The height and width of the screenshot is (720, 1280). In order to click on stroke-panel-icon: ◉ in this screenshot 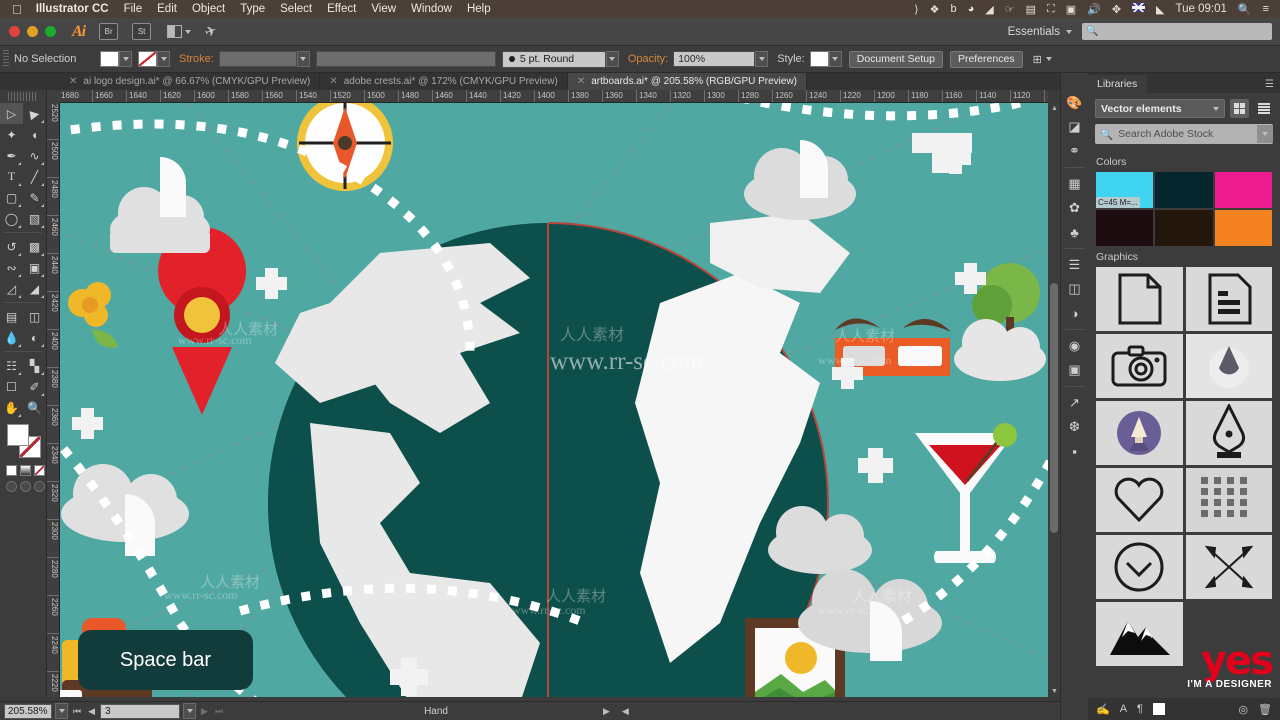, I will do `click(1075, 346)`.